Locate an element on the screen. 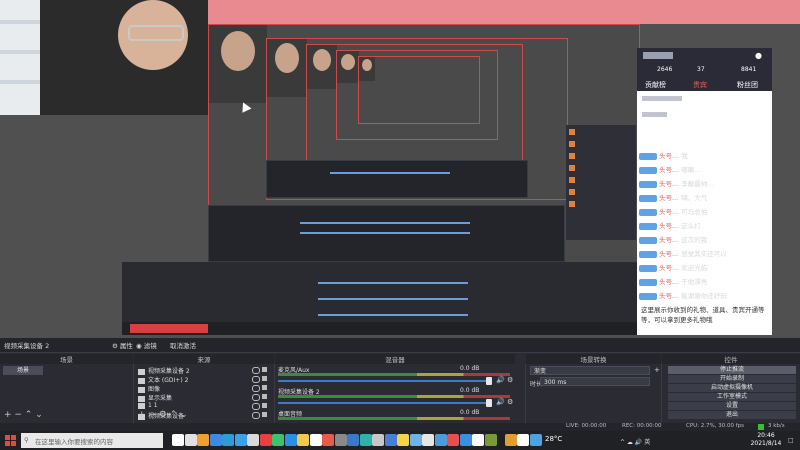  duration-input: 300 ms is located at coordinates (595, 381).